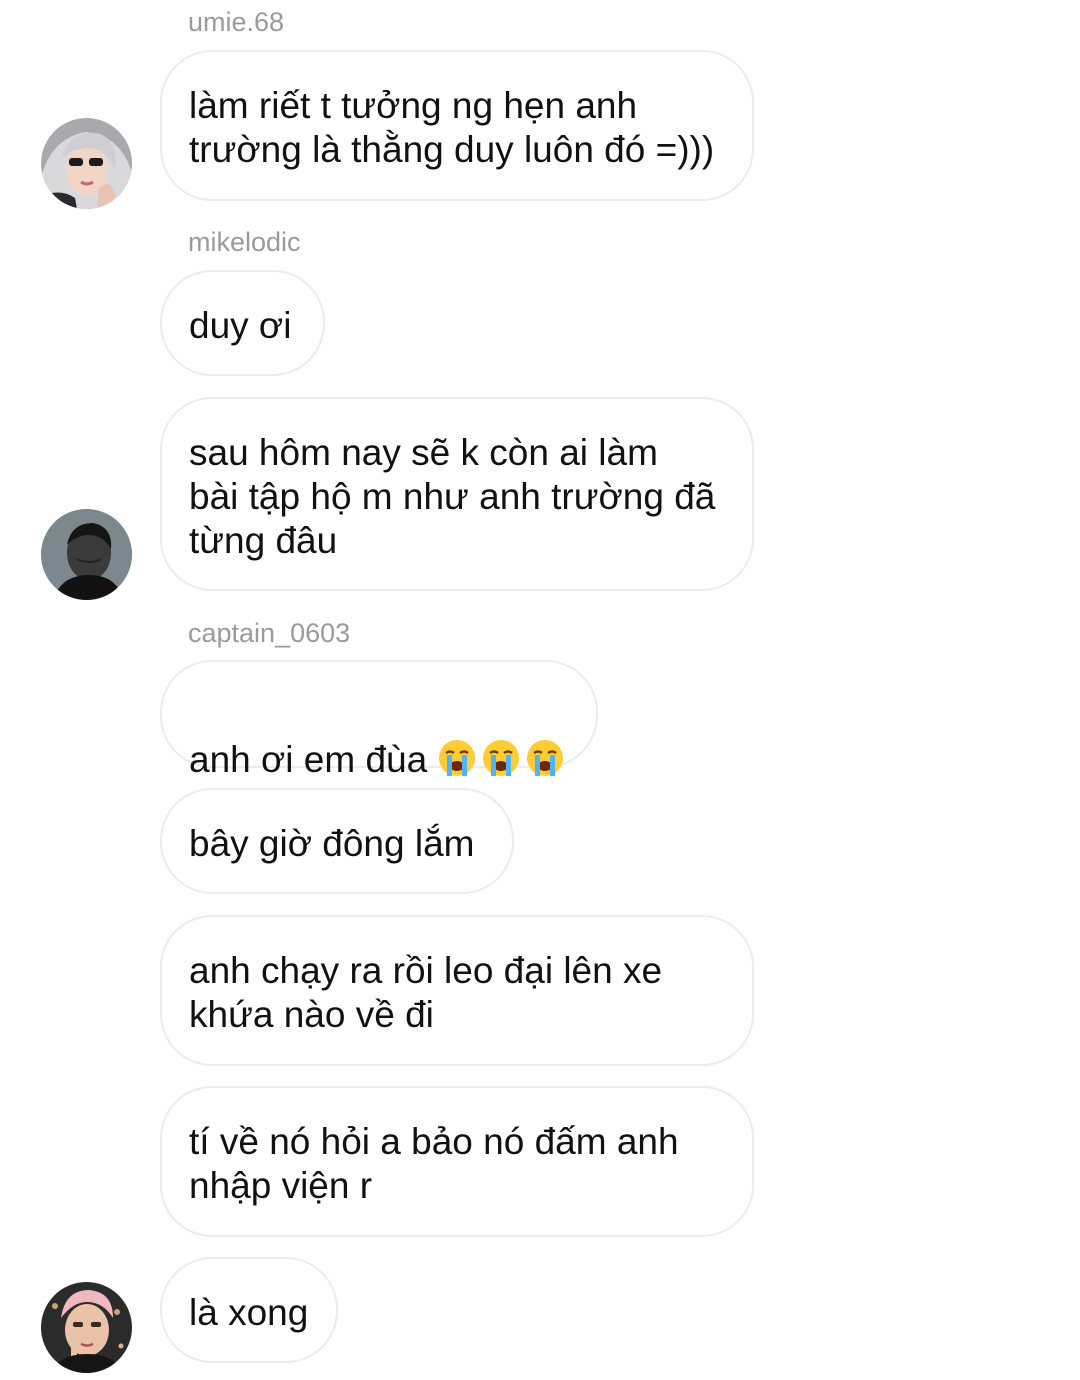 The image size is (1080, 1380). What do you see at coordinates (379, 720) in the screenshot?
I see `message-bubble: anh ơi em đùa` at bounding box center [379, 720].